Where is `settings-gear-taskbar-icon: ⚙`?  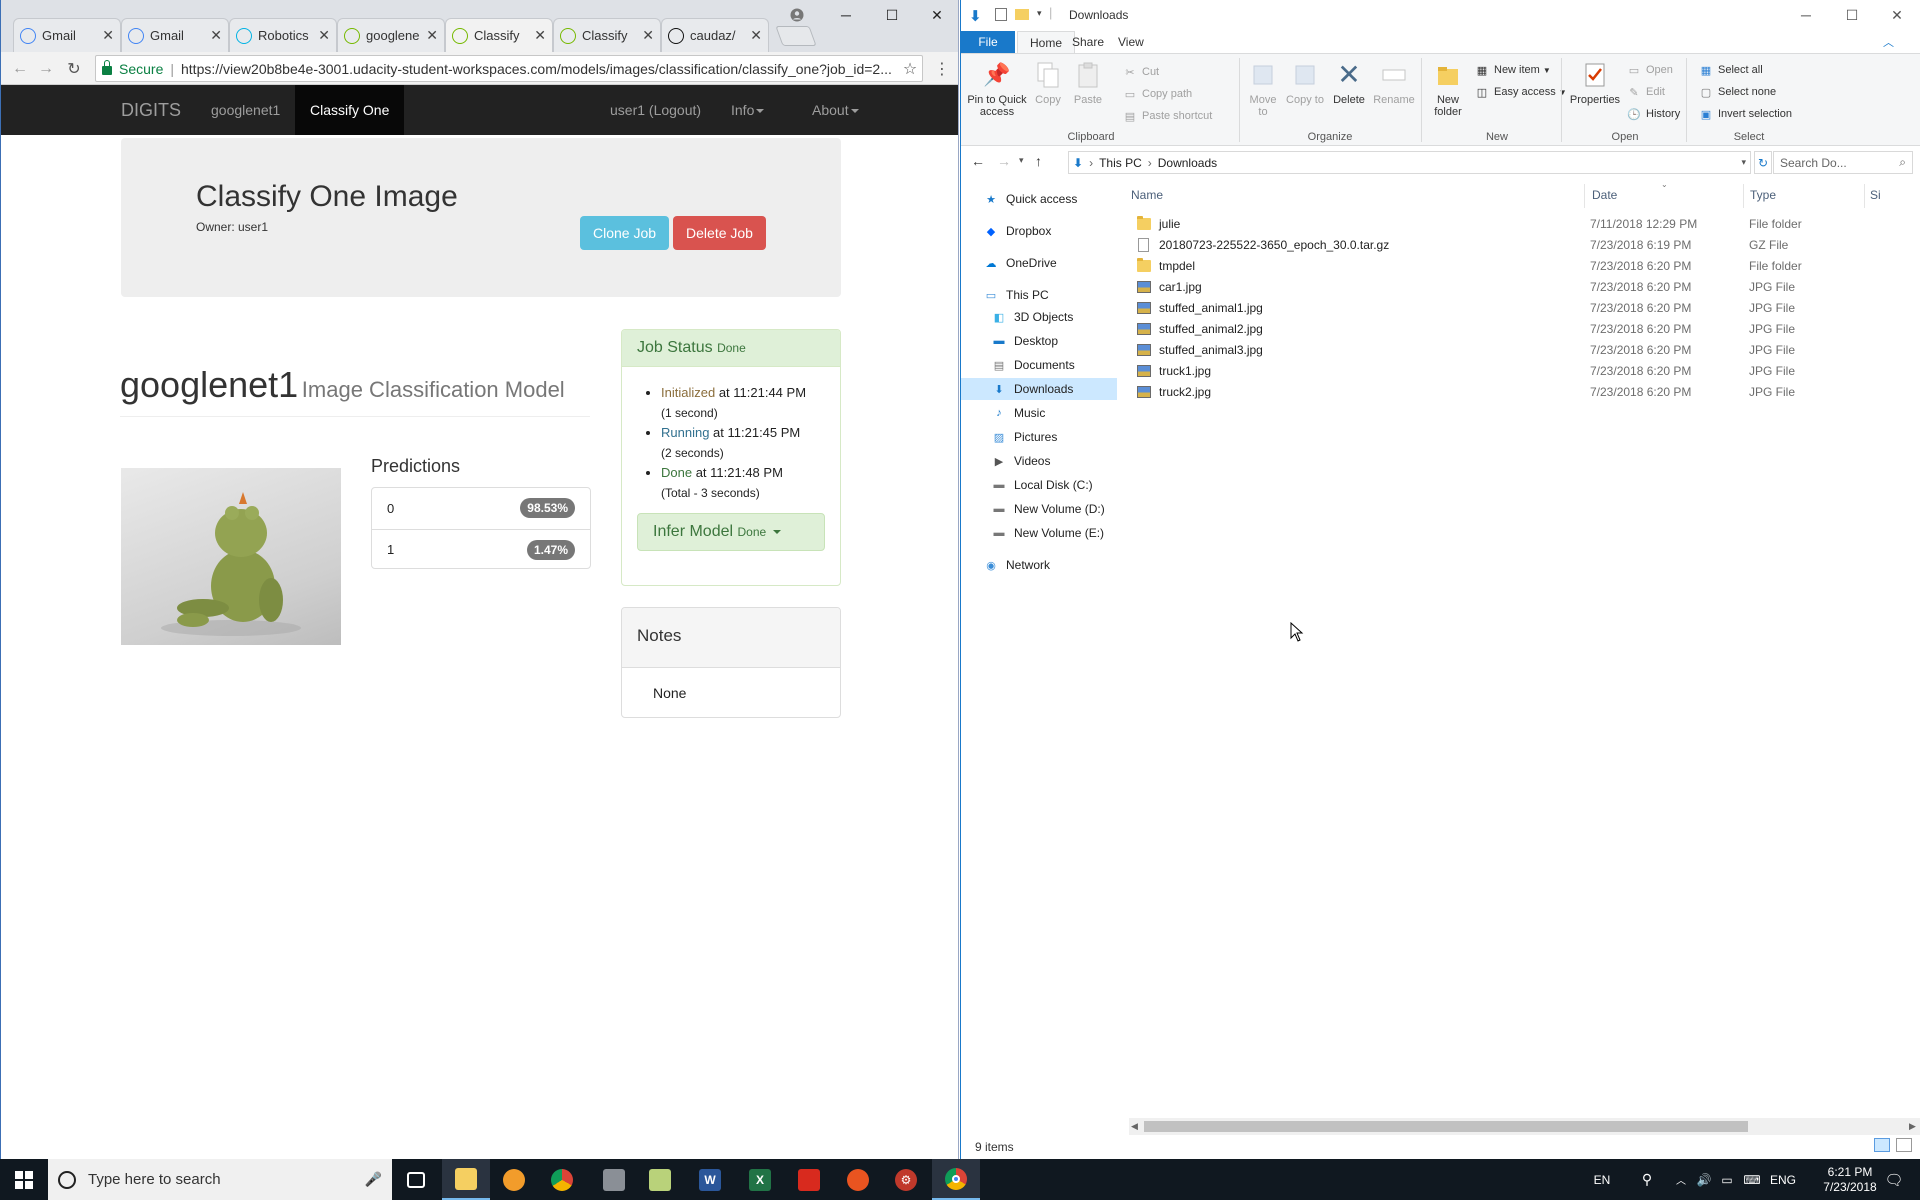
settings-gear-taskbar-icon: ⚙ is located at coordinates (906, 1179).